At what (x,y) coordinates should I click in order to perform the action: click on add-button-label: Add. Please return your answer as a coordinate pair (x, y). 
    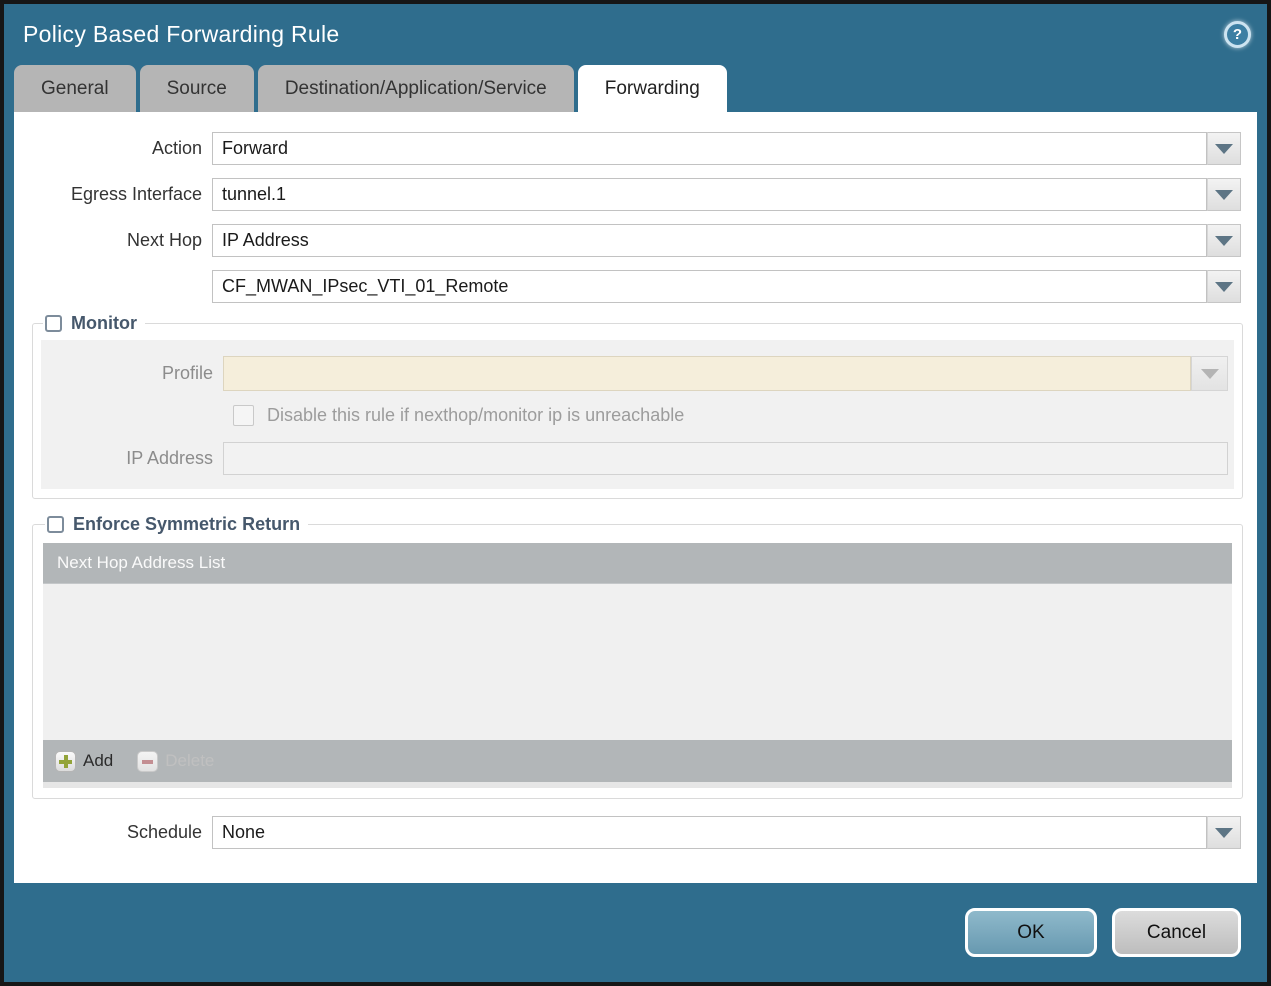
    Looking at the image, I should click on (98, 760).